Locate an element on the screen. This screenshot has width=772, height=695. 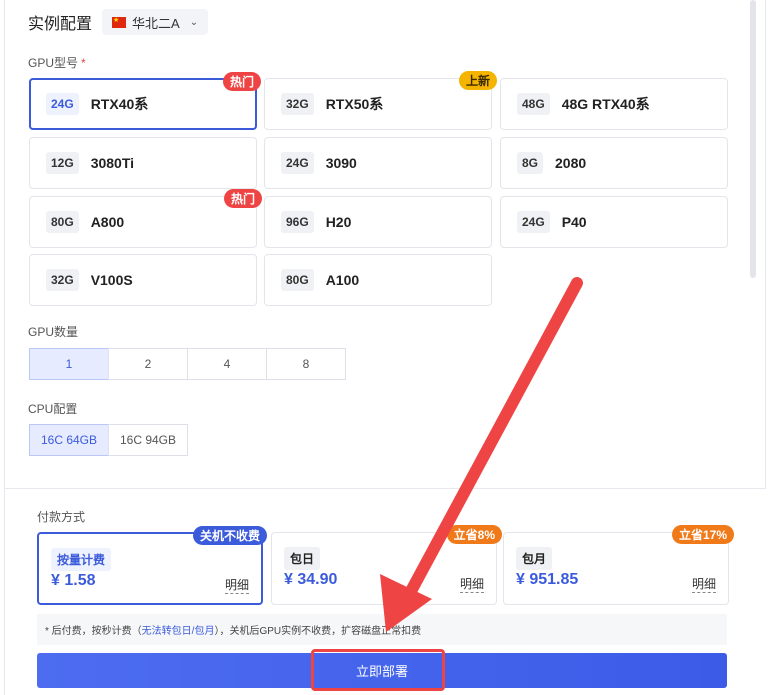
gpu-option-2: 48G 48G RTX40系 is located at coordinates (614, 104).